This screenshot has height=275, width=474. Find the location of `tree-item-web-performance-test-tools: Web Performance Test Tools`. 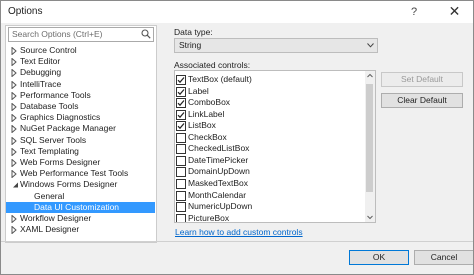

tree-item-web-performance-test-tools: Web Performance Test Tools is located at coordinates (80, 173).